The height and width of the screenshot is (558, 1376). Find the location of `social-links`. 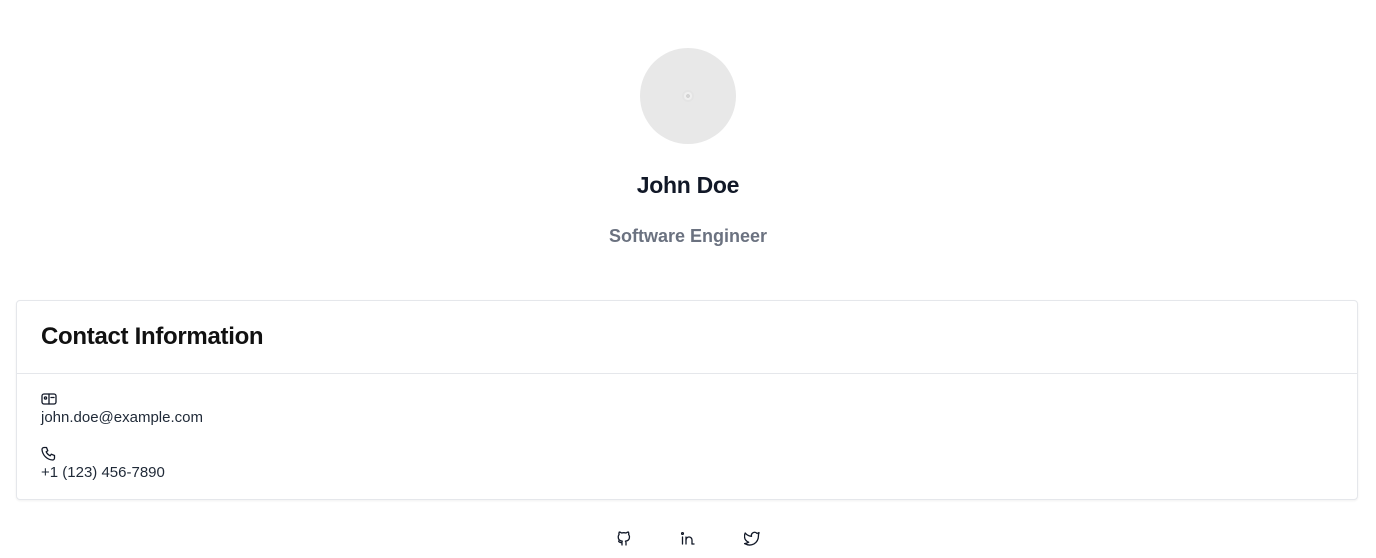

social-links is located at coordinates (688, 538).